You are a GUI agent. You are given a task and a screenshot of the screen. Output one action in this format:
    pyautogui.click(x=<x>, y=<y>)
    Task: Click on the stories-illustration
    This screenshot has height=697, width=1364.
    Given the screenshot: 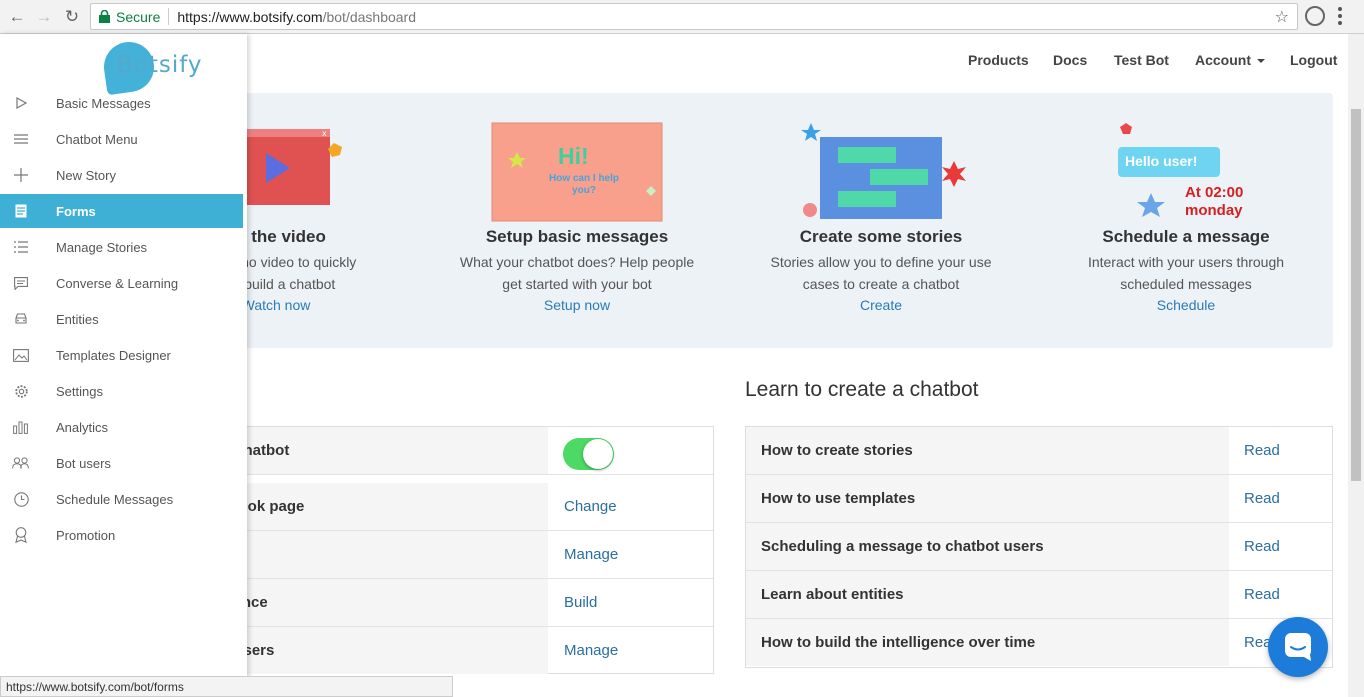 What is the action you would take?
    pyautogui.click(x=883, y=171)
    